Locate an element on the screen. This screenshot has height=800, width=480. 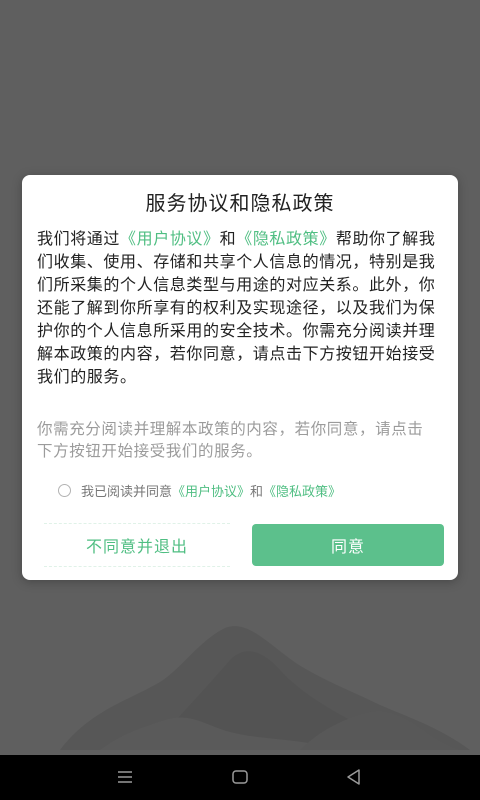
back-icon is located at coordinates (354, 777).